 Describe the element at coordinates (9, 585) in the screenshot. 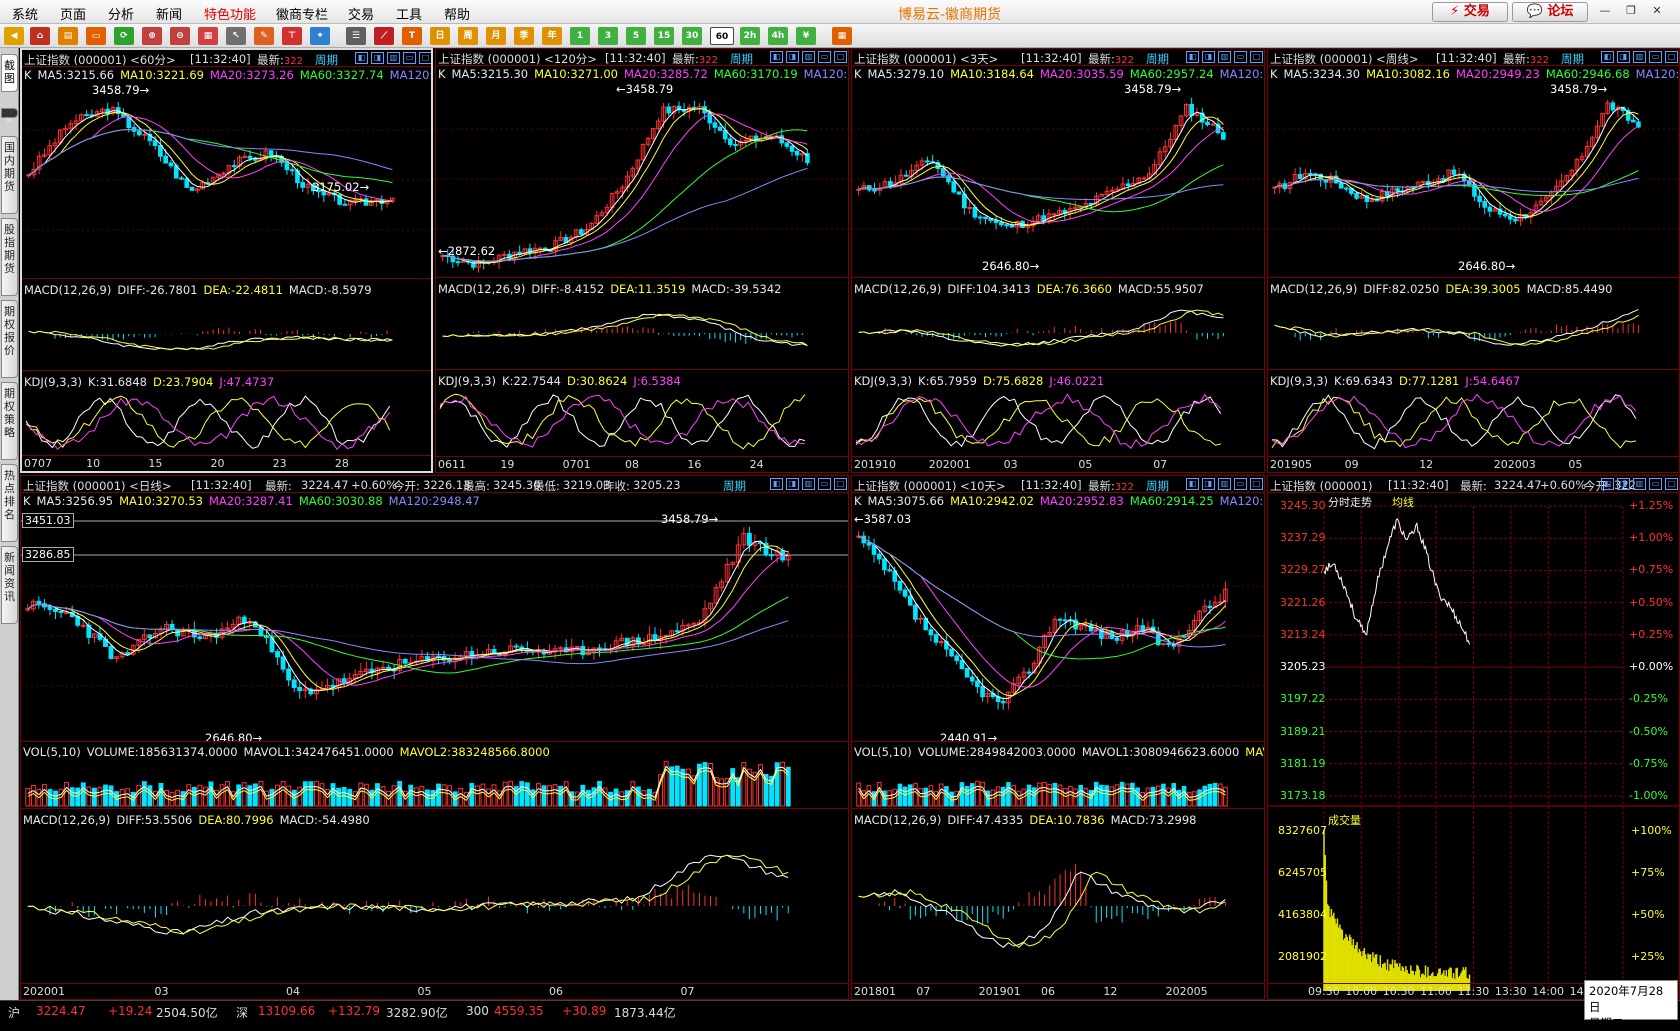

I see `sidebar-tab-news: 新闻资讯` at that location.